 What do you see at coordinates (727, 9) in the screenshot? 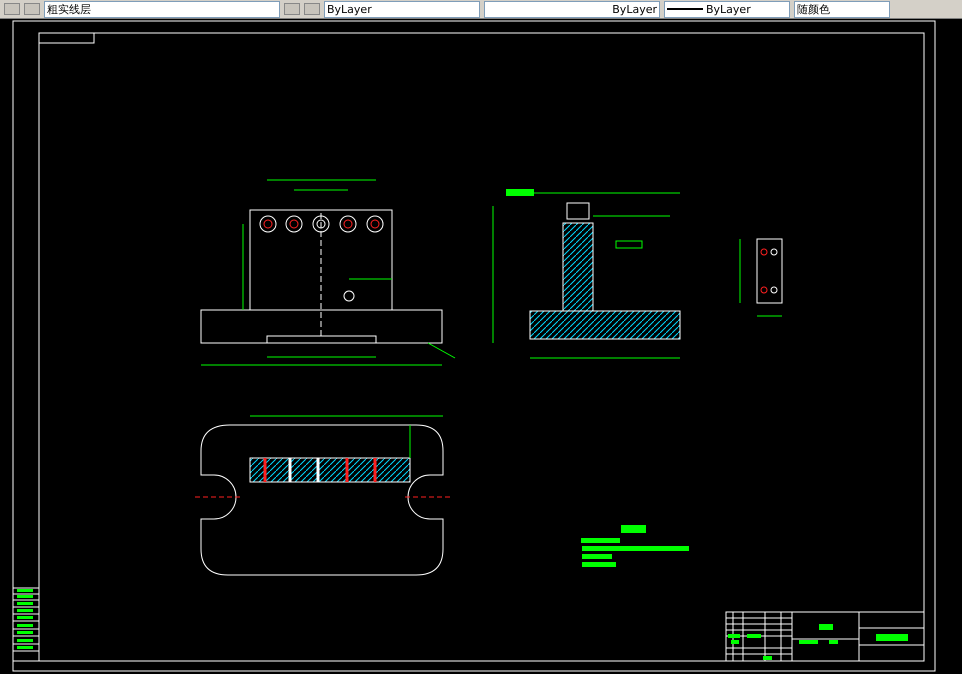
I see `lineweight-dropdown: ByLayer` at bounding box center [727, 9].